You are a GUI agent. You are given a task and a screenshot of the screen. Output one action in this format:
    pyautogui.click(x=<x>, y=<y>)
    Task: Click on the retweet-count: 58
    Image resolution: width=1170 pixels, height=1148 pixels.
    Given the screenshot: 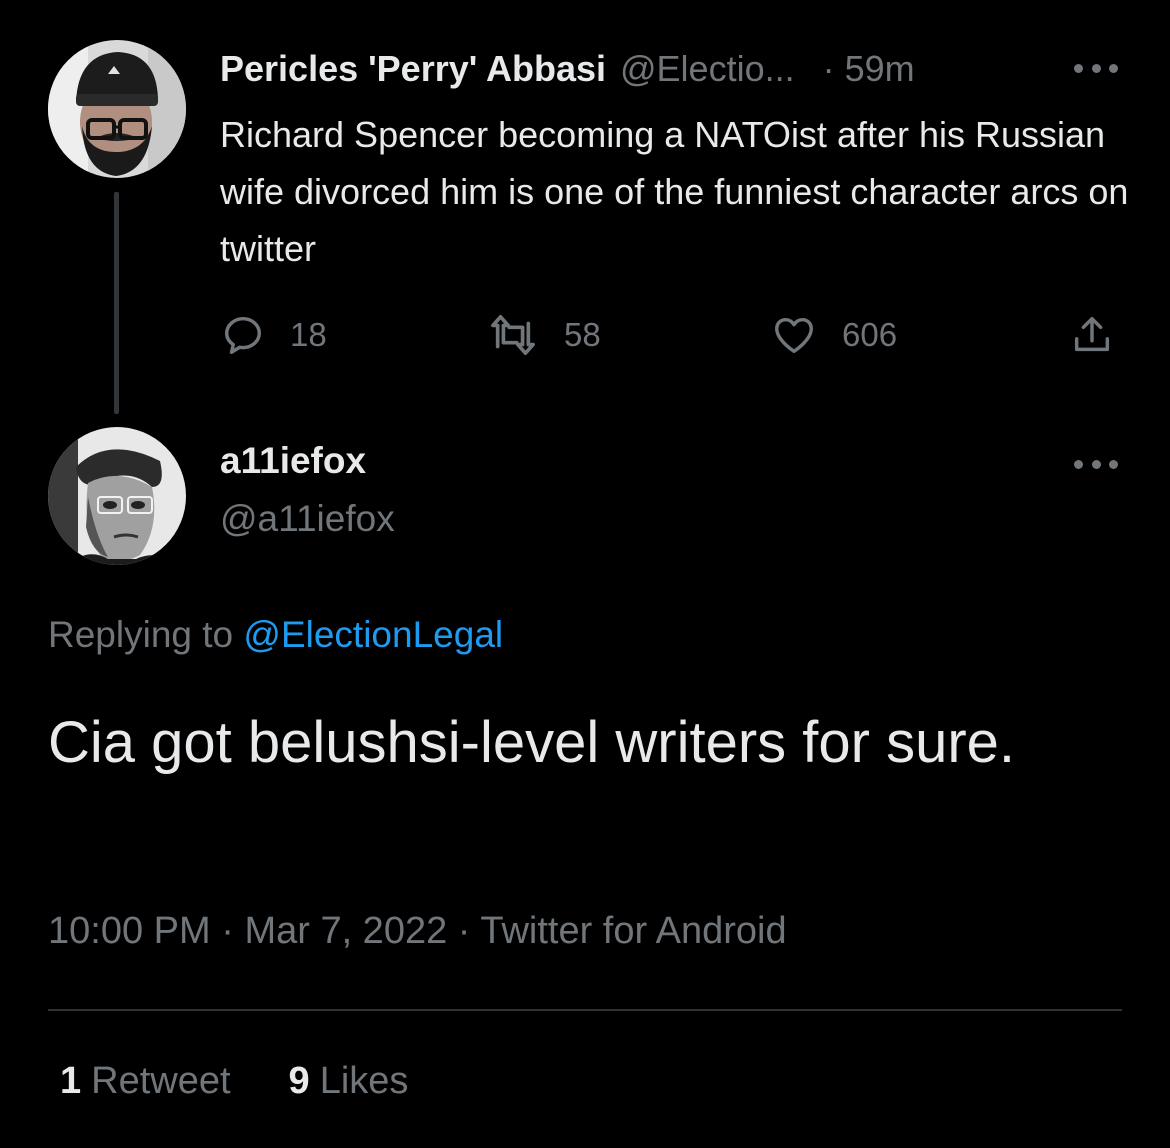 What is the action you would take?
    pyautogui.click(x=582, y=334)
    